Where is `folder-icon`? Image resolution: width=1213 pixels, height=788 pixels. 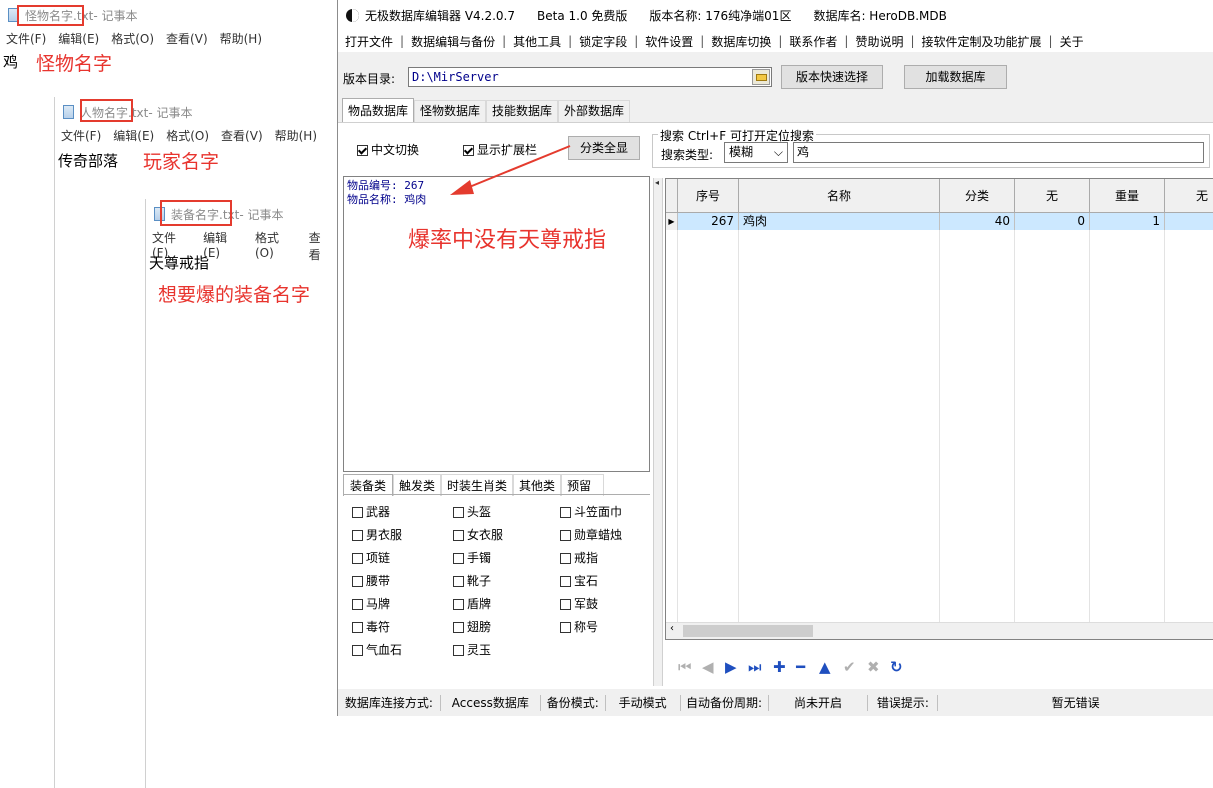 folder-icon is located at coordinates (761, 77).